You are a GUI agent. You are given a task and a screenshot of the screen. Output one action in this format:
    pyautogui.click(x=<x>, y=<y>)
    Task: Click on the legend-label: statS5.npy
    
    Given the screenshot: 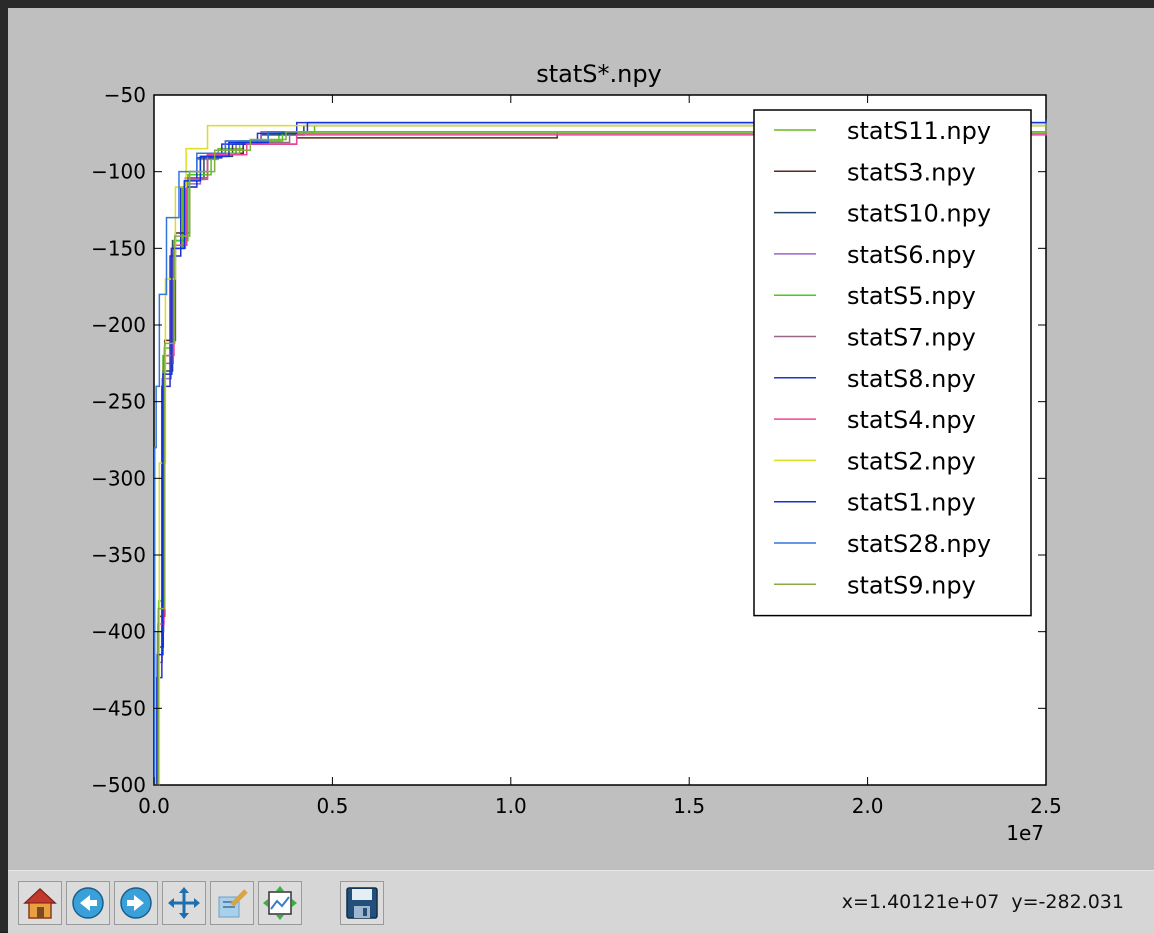 What is the action you would take?
    pyautogui.click(x=911, y=296)
    